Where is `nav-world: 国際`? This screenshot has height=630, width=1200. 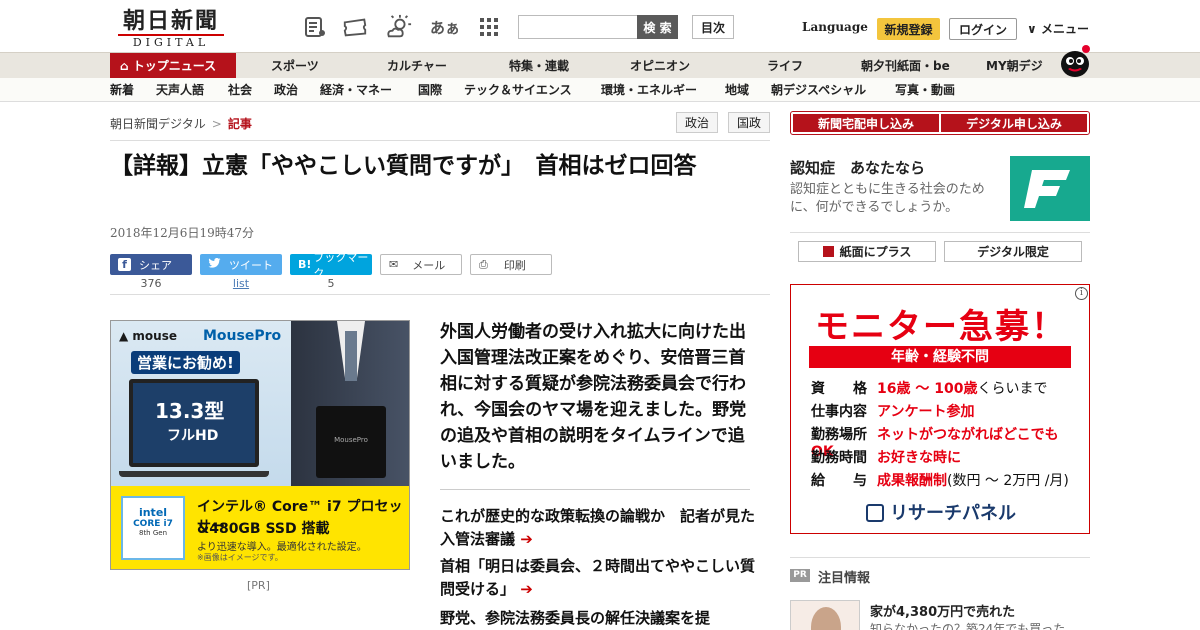
nav-world: 国際 is located at coordinates (430, 90).